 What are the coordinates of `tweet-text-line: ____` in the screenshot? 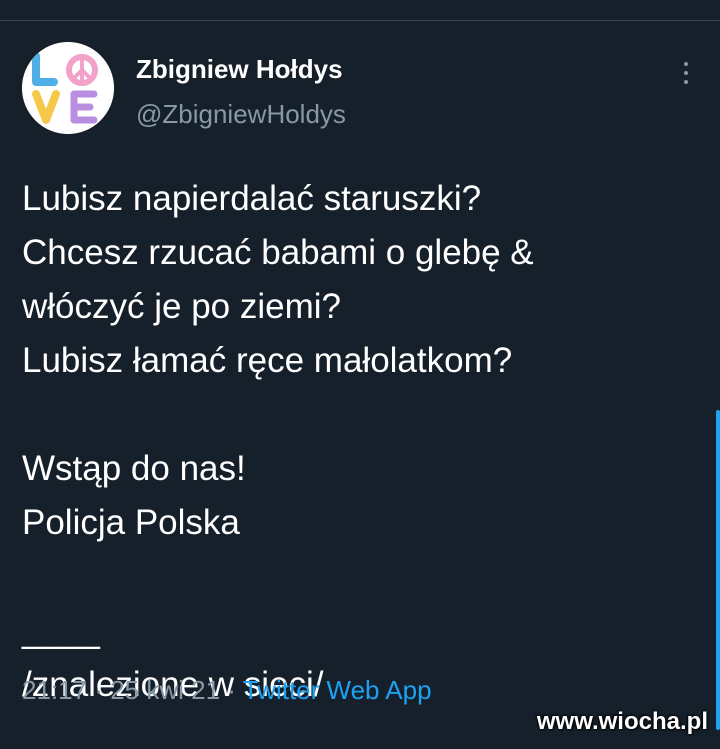 It's located at (61, 630).